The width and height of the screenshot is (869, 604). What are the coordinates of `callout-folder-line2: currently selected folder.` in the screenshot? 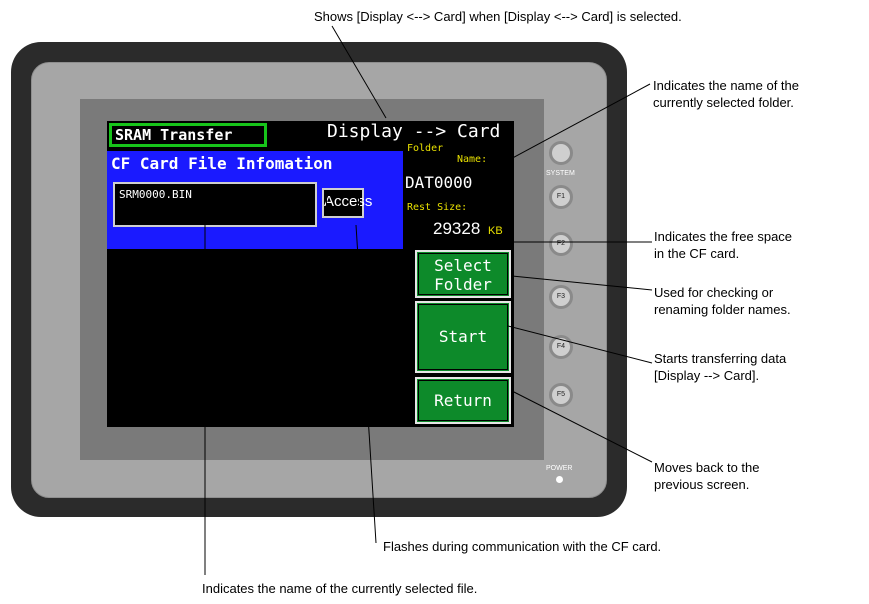 It's located at (723, 102).